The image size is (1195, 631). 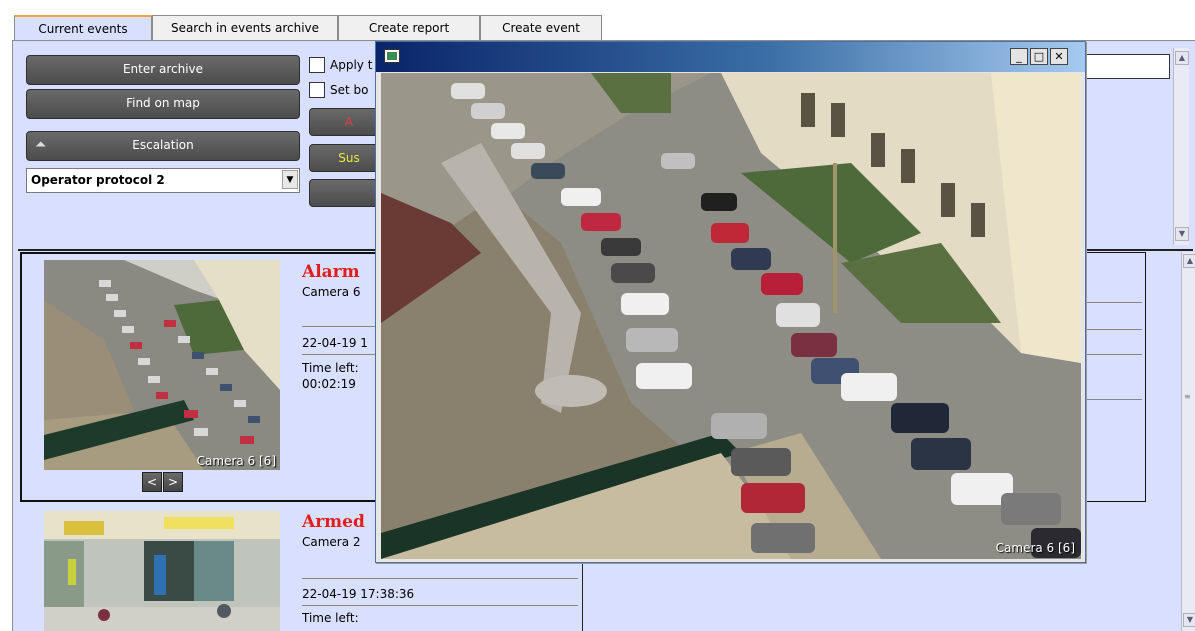 I want to click on events-scrollbar: ▲ ≡ ▼, so click(x=1188, y=441).